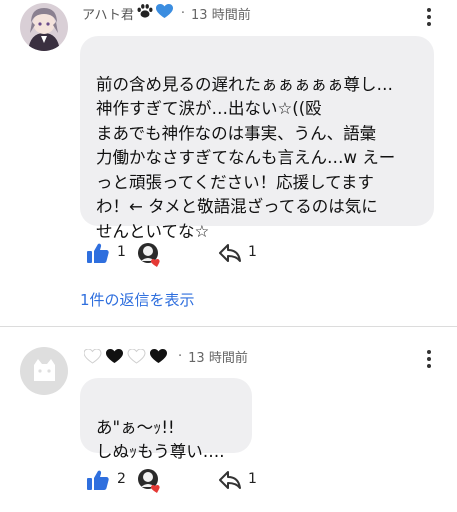 The width and height of the screenshot is (457, 512). I want to click on username, so click(127, 356).